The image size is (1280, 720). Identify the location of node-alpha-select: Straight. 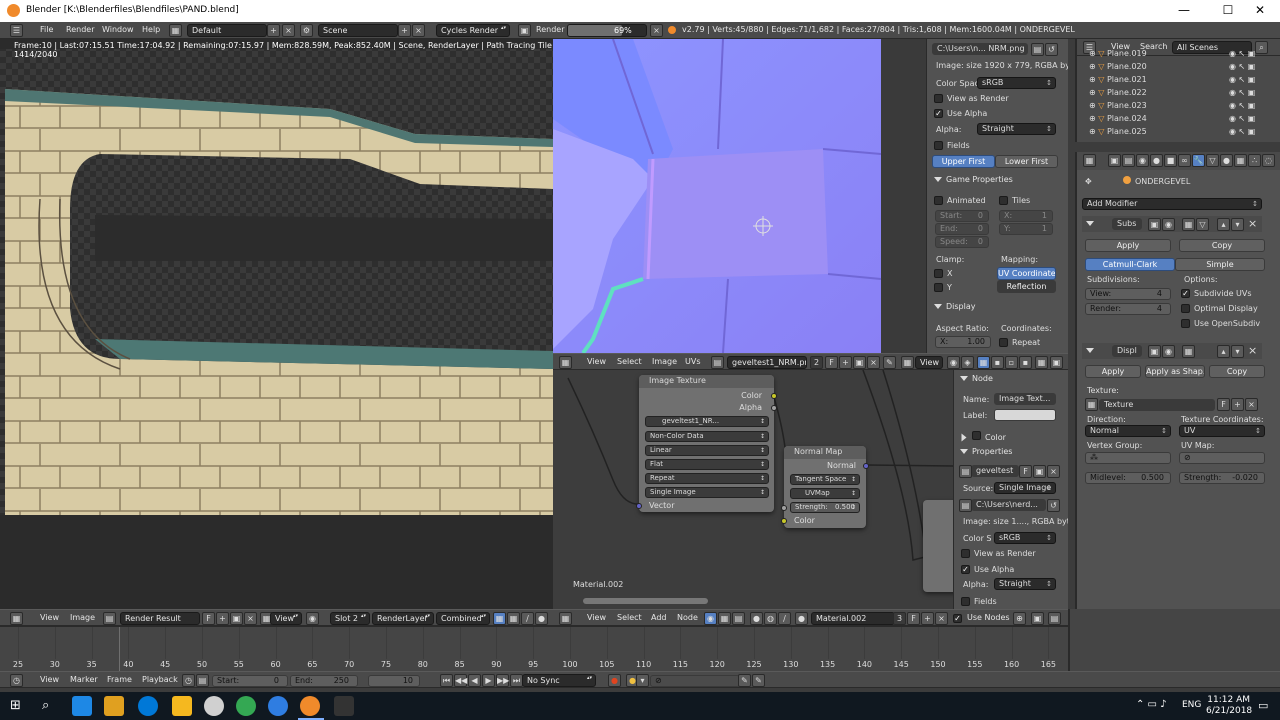
(1025, 584).